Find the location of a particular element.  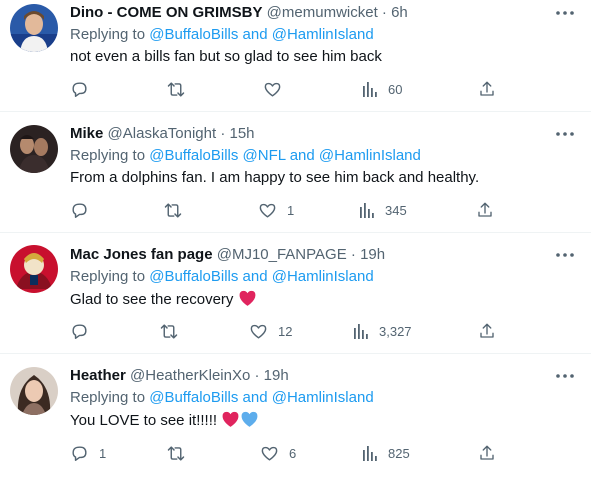

views-button: 345 is located at coordinates (383, 210).